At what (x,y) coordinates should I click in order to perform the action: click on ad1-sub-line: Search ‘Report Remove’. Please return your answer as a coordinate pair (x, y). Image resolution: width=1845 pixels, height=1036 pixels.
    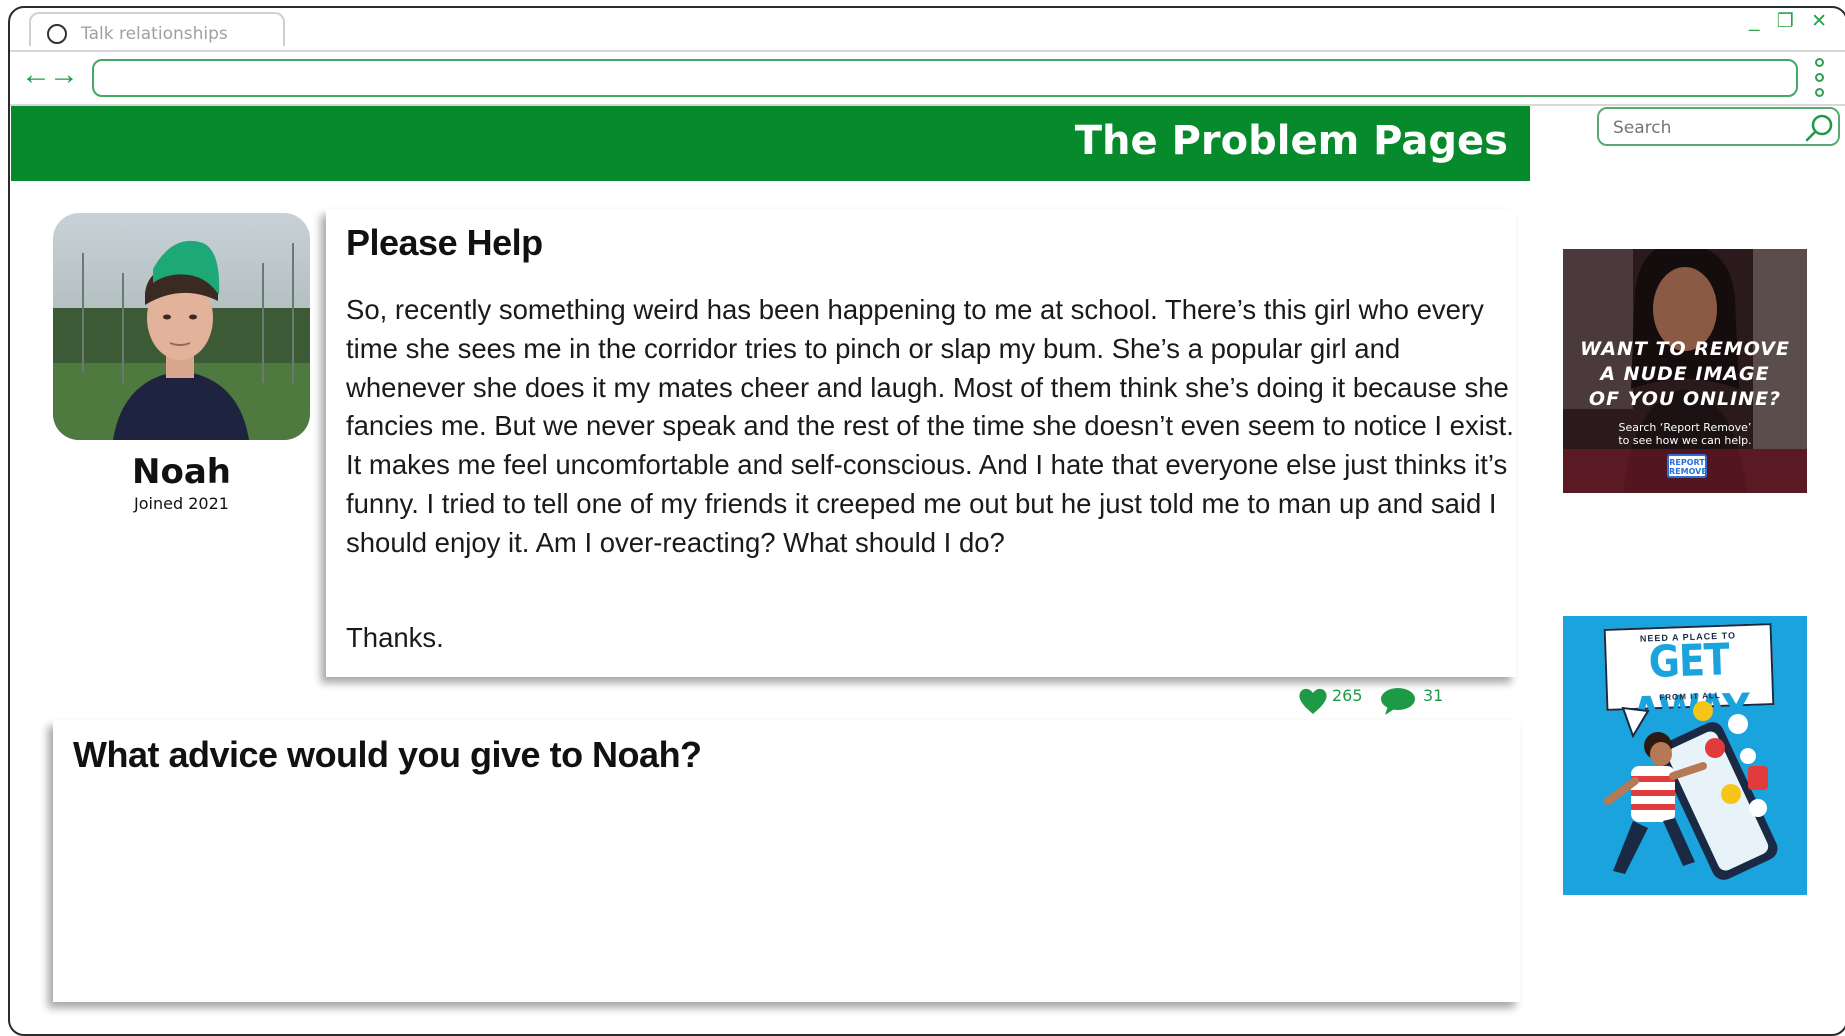
    Looking at the image, I should click on (1685, 427).